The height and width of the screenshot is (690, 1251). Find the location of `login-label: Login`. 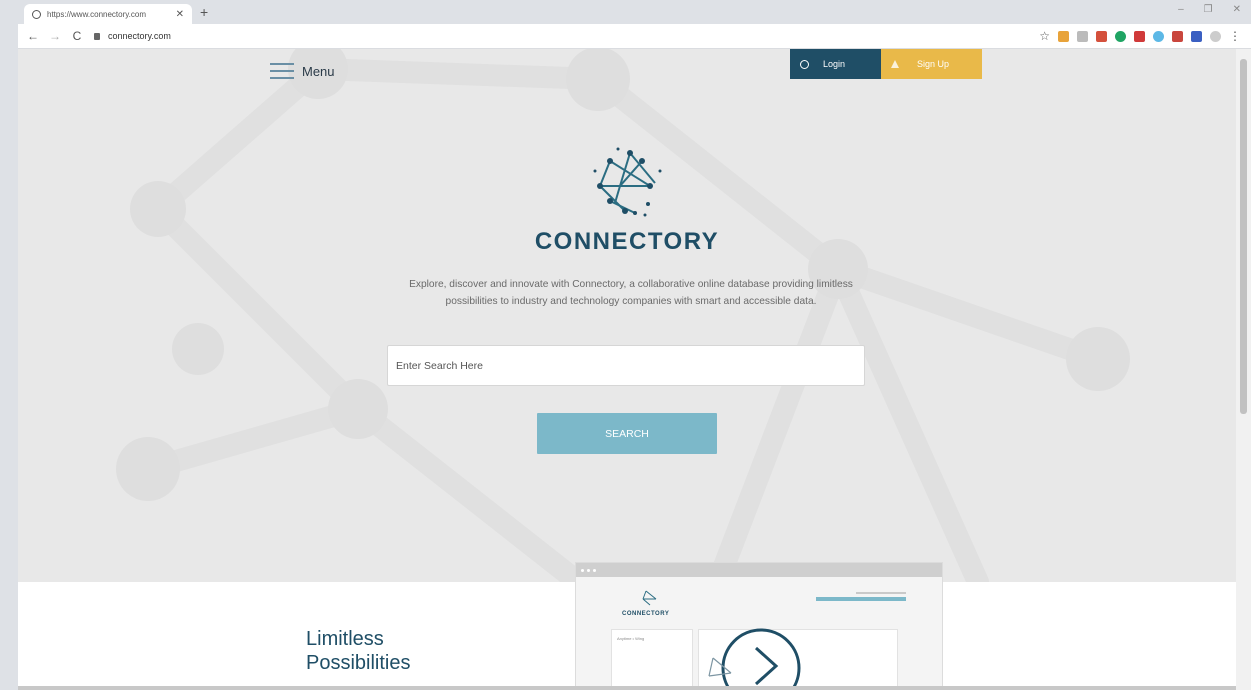

login-label: Login is located at coordinates (834, 64).